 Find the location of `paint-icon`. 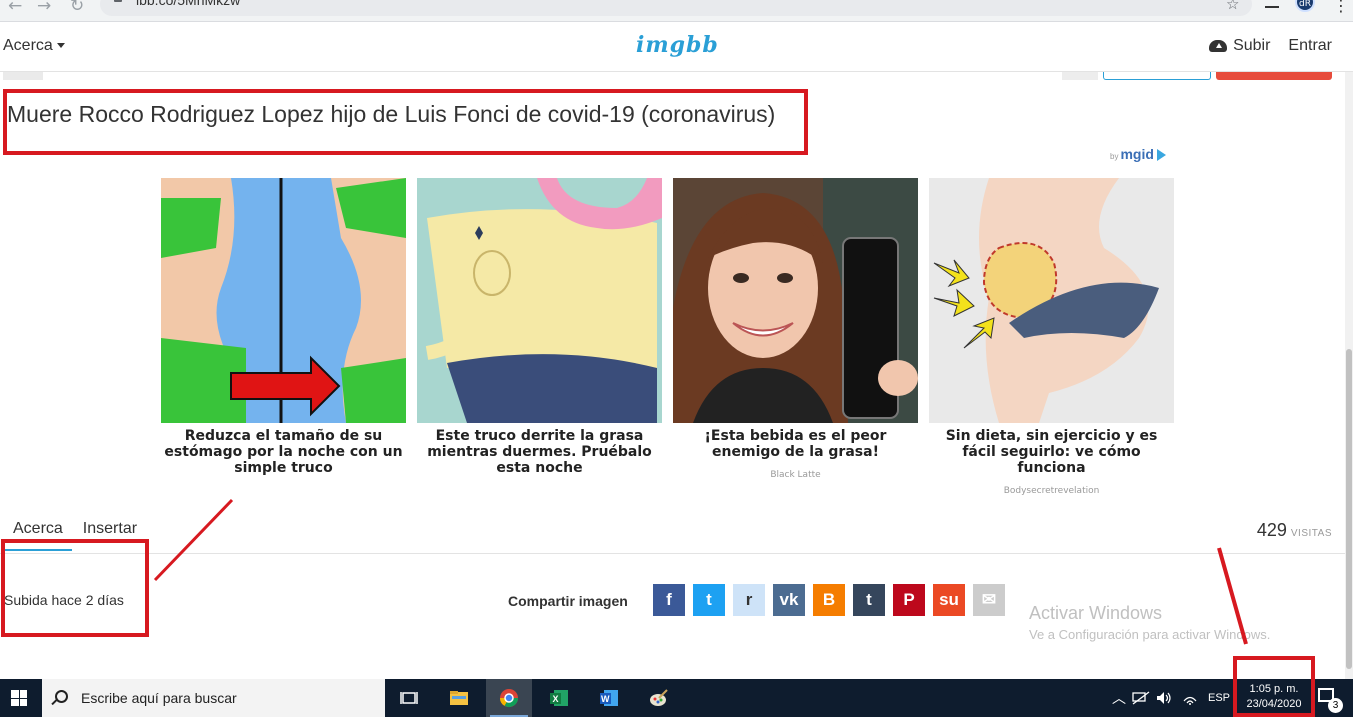

paint-icon is located at coordinates (659, 697).